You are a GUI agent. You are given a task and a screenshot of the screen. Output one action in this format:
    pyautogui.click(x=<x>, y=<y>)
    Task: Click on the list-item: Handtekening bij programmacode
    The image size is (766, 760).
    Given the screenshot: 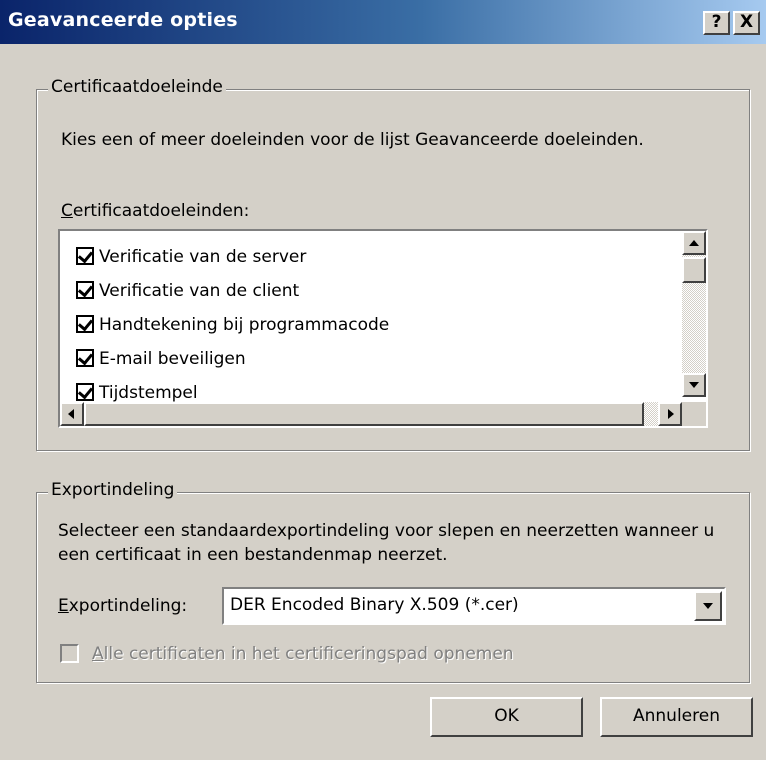 What is the action you would take?
    pyautogui.click(x=232, y=325)
    